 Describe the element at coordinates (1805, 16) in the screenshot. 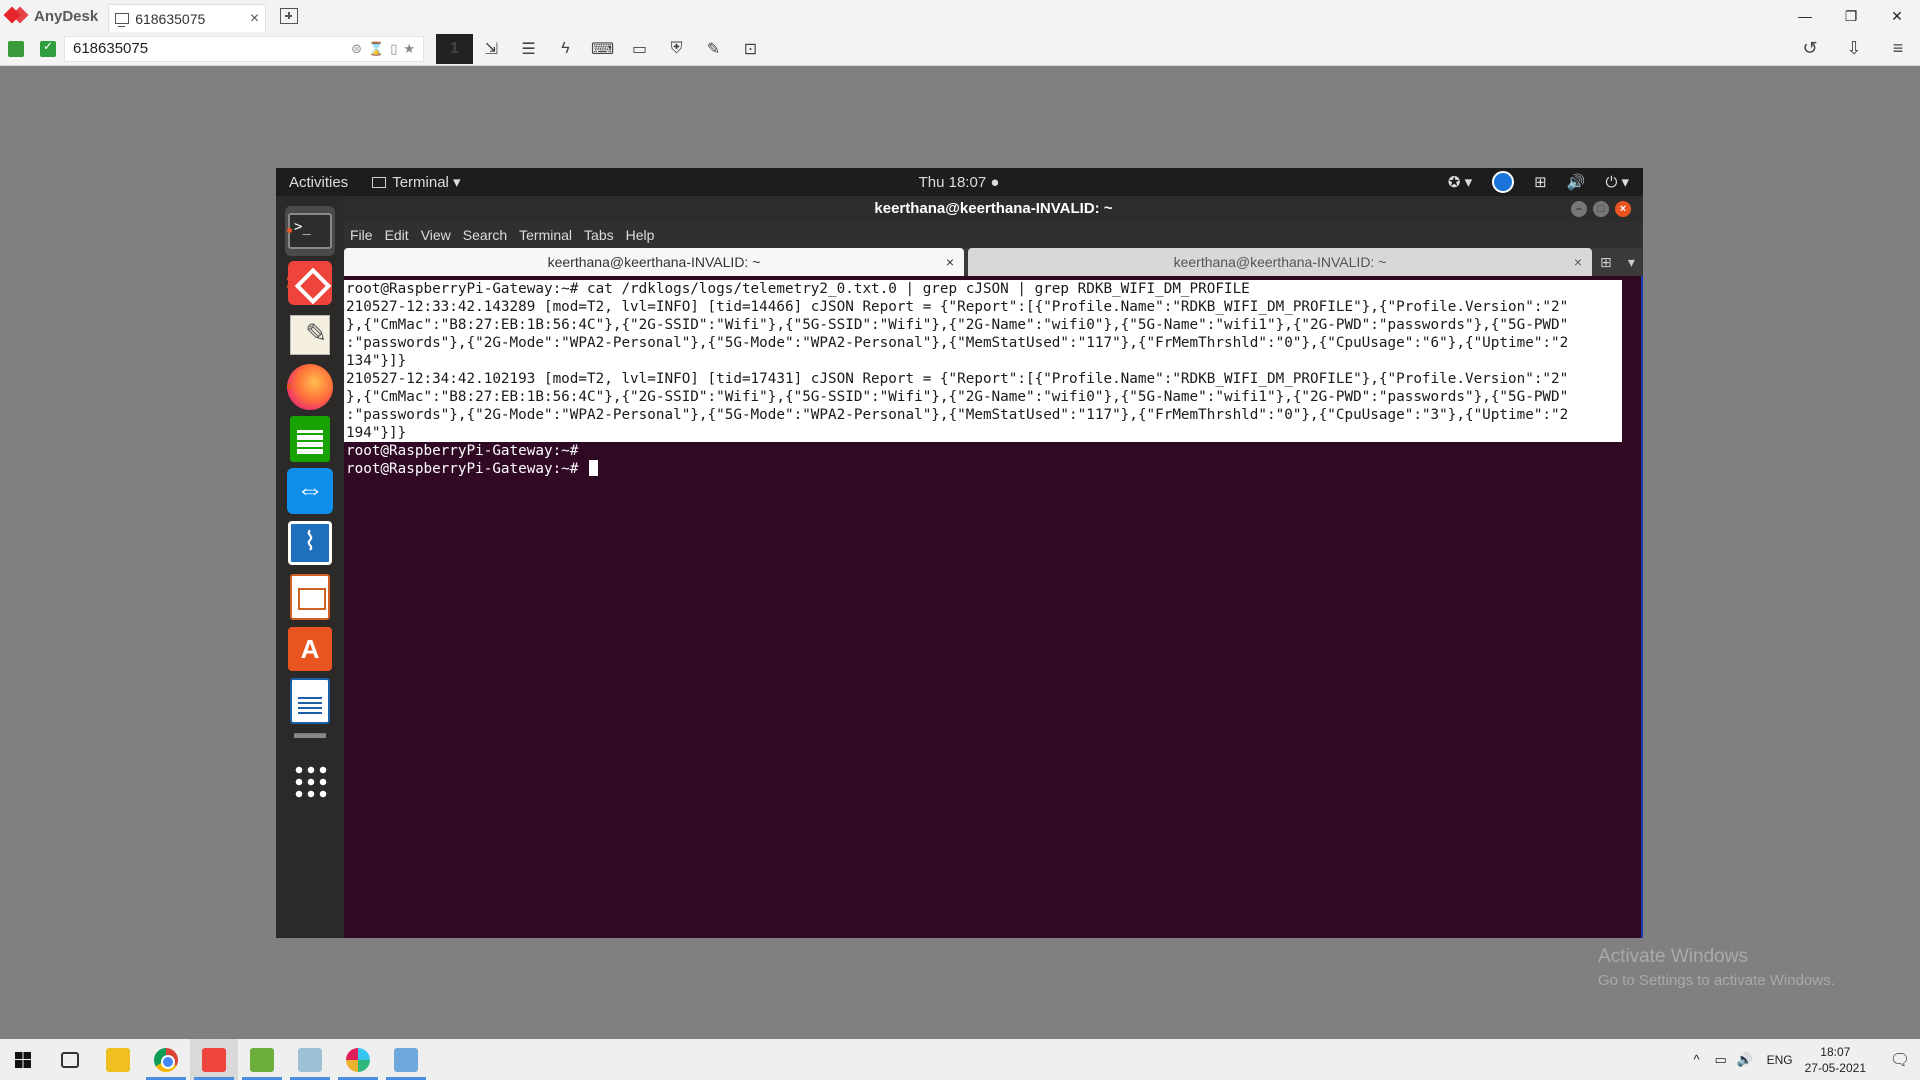

I see `minimize-button: —` at that location.